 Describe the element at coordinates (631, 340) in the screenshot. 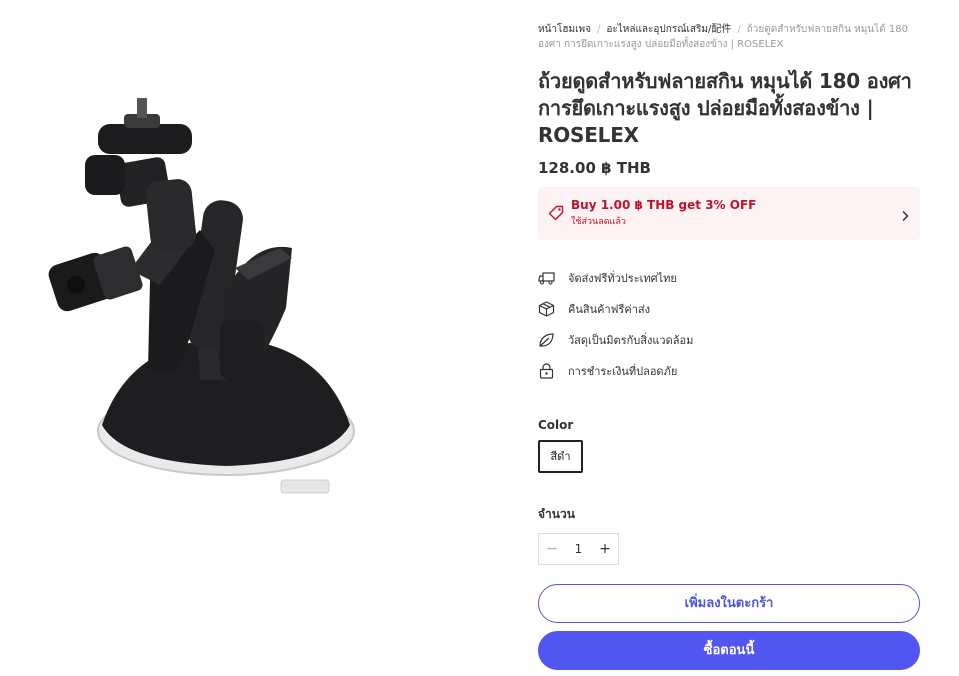

I see `feature-label: วัสดุเป็นมิตรกับสิ่งแวดล้อม` at that location.